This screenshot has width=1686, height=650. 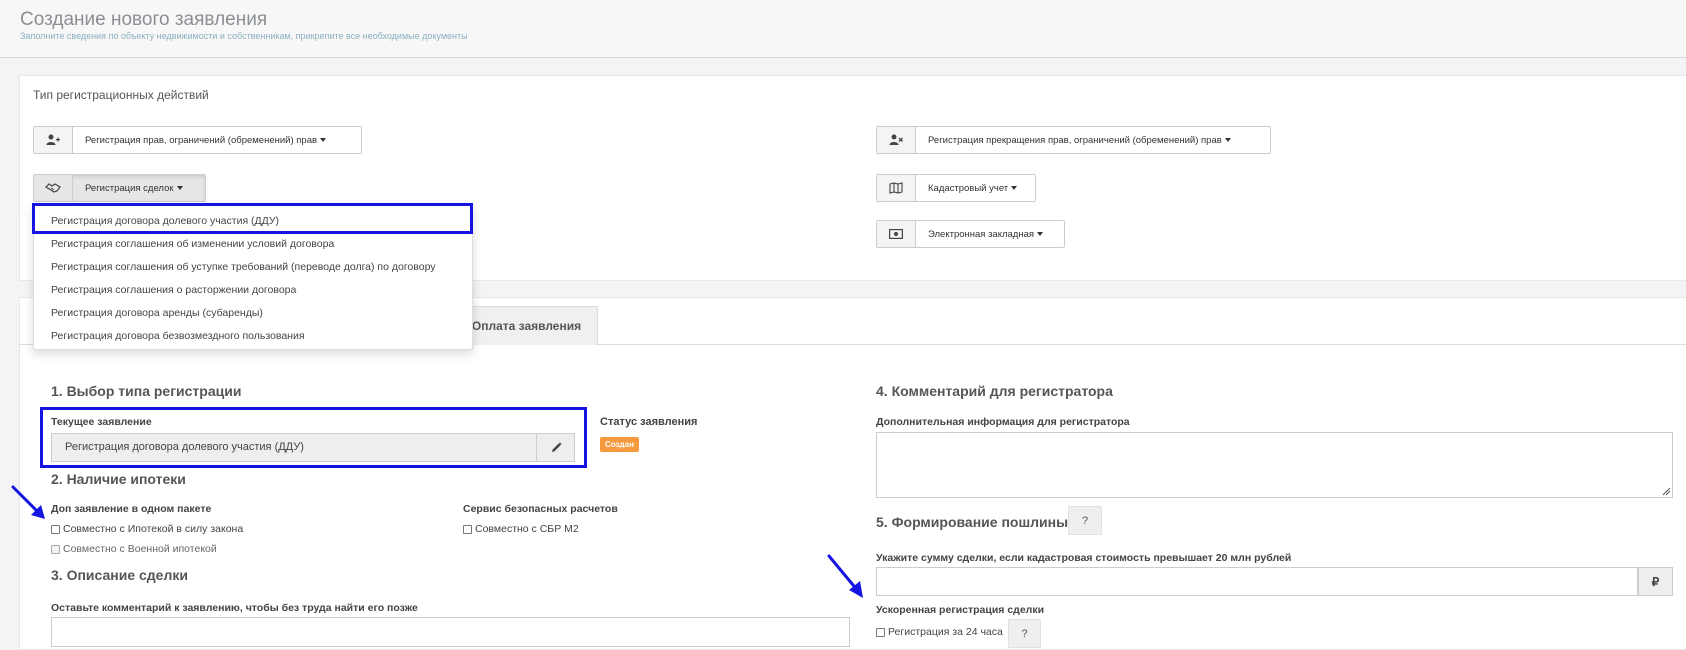 I want to click on deals-registration-dropdown: Регистрация сделок, so click(x=119, y=188).